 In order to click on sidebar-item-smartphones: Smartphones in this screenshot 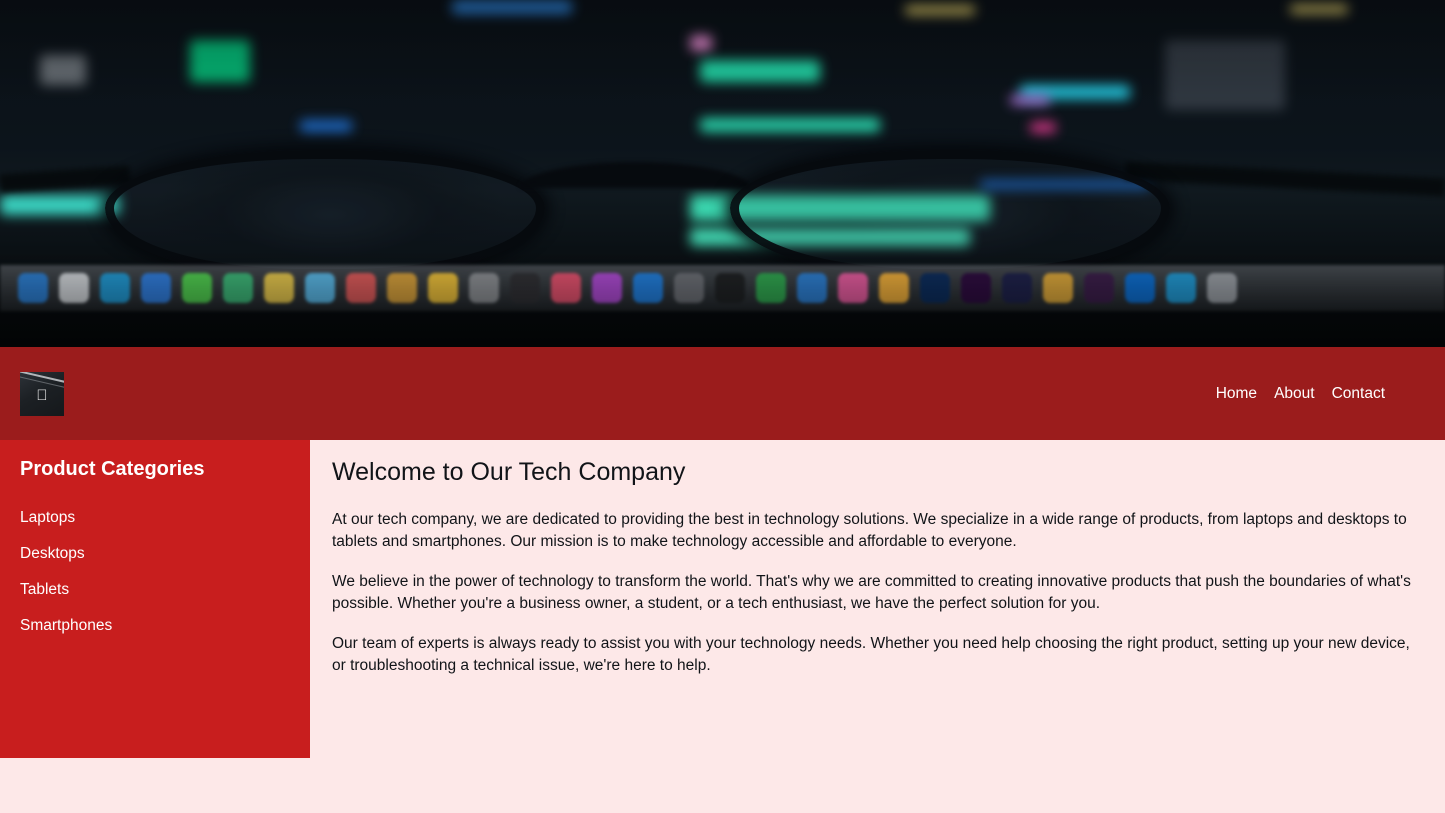, I will do `click(66, 625)`.